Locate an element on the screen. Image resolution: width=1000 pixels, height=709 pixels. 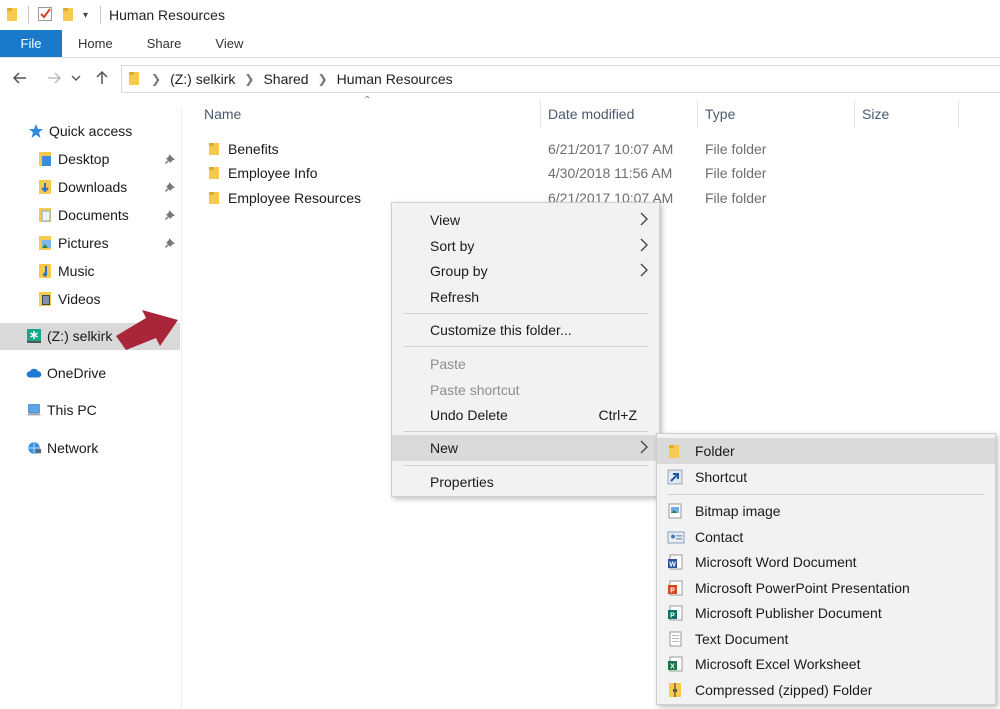
sidebar-item-desktop: Desktop is located at coordinates (73, 159).